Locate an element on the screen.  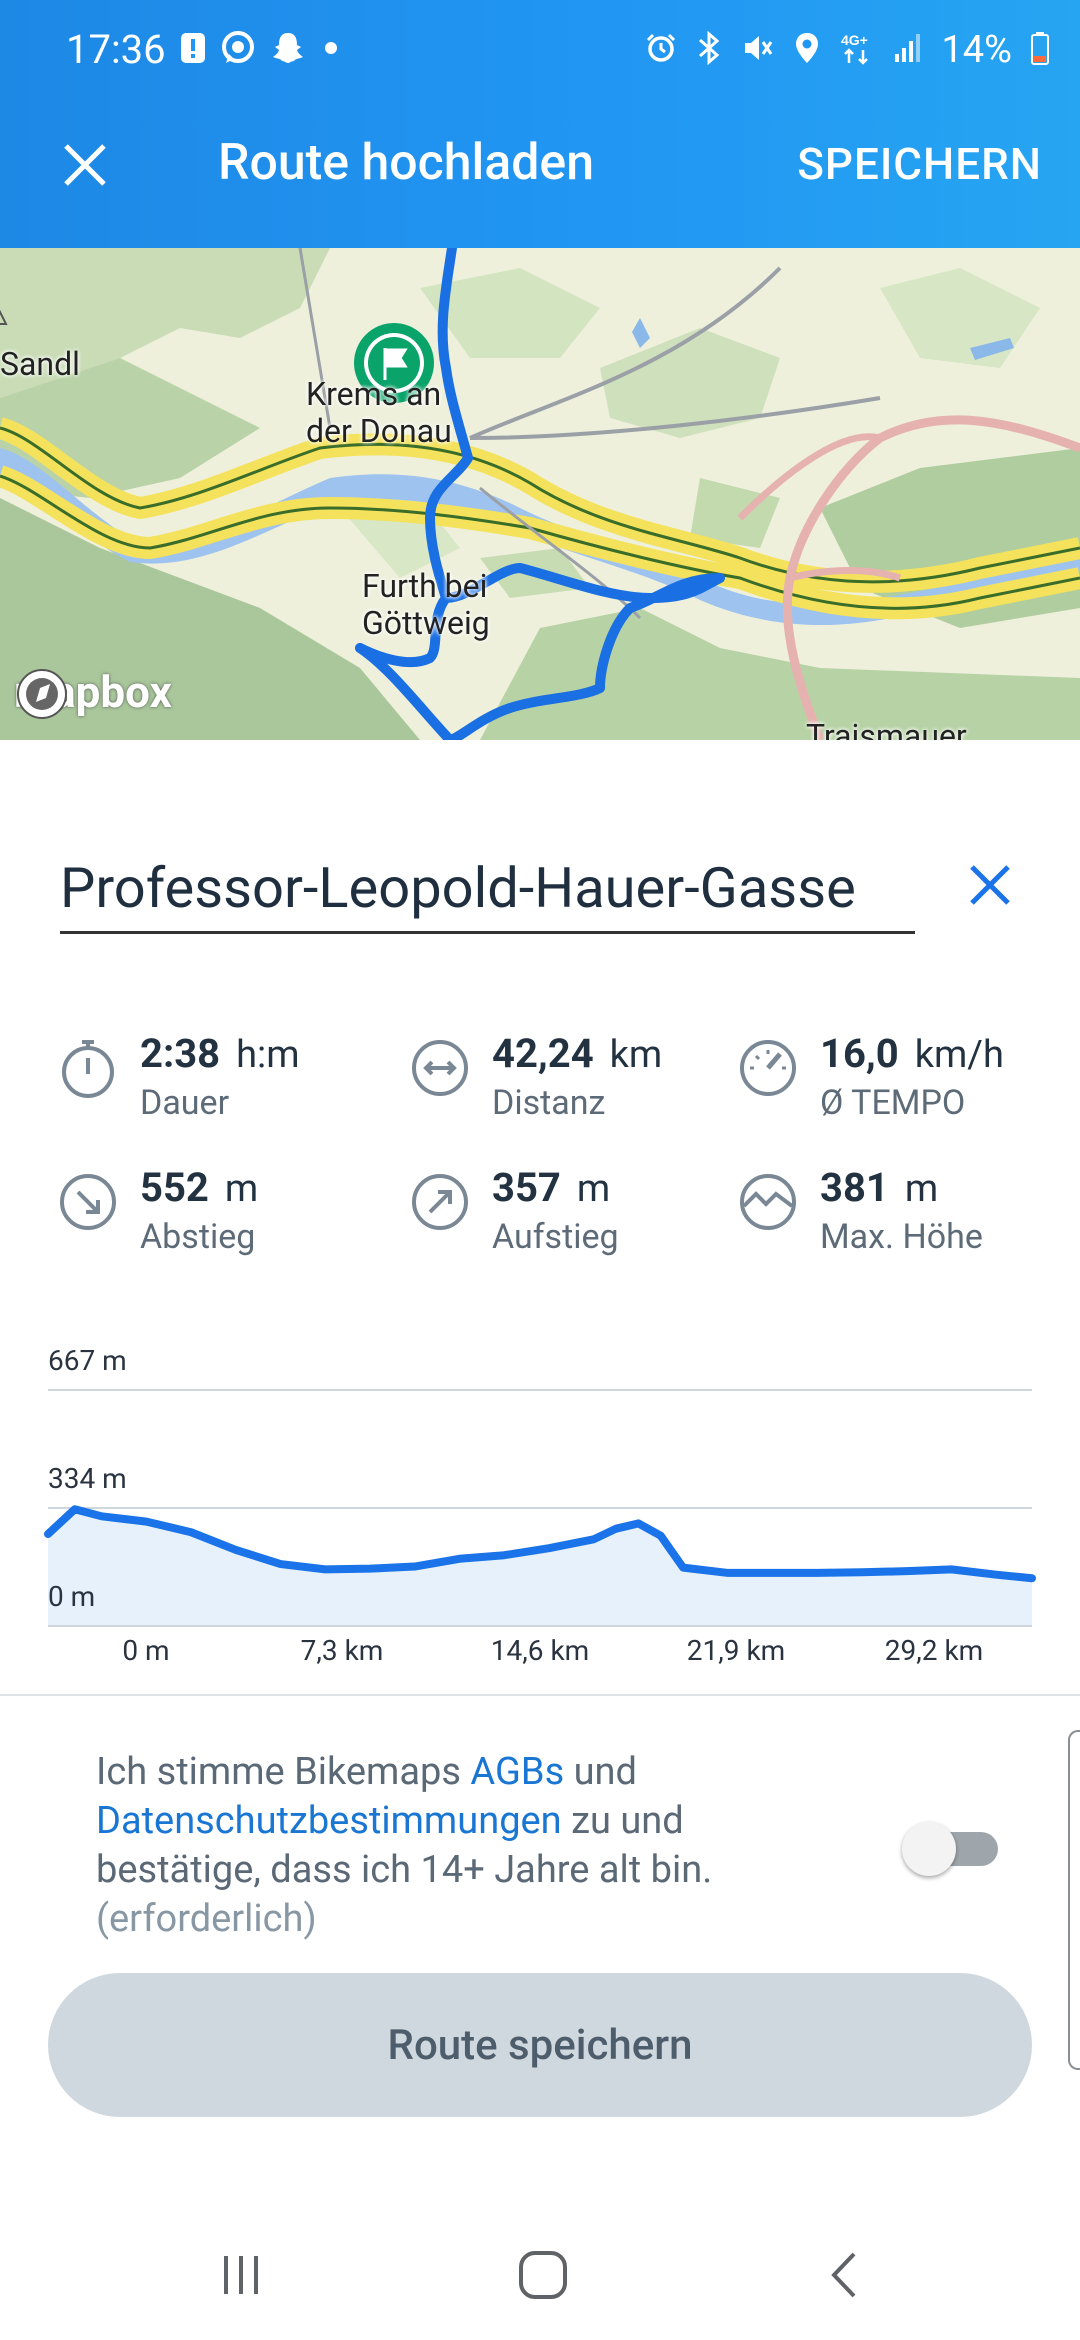
mute-icon is located at coordinates (758, 50).